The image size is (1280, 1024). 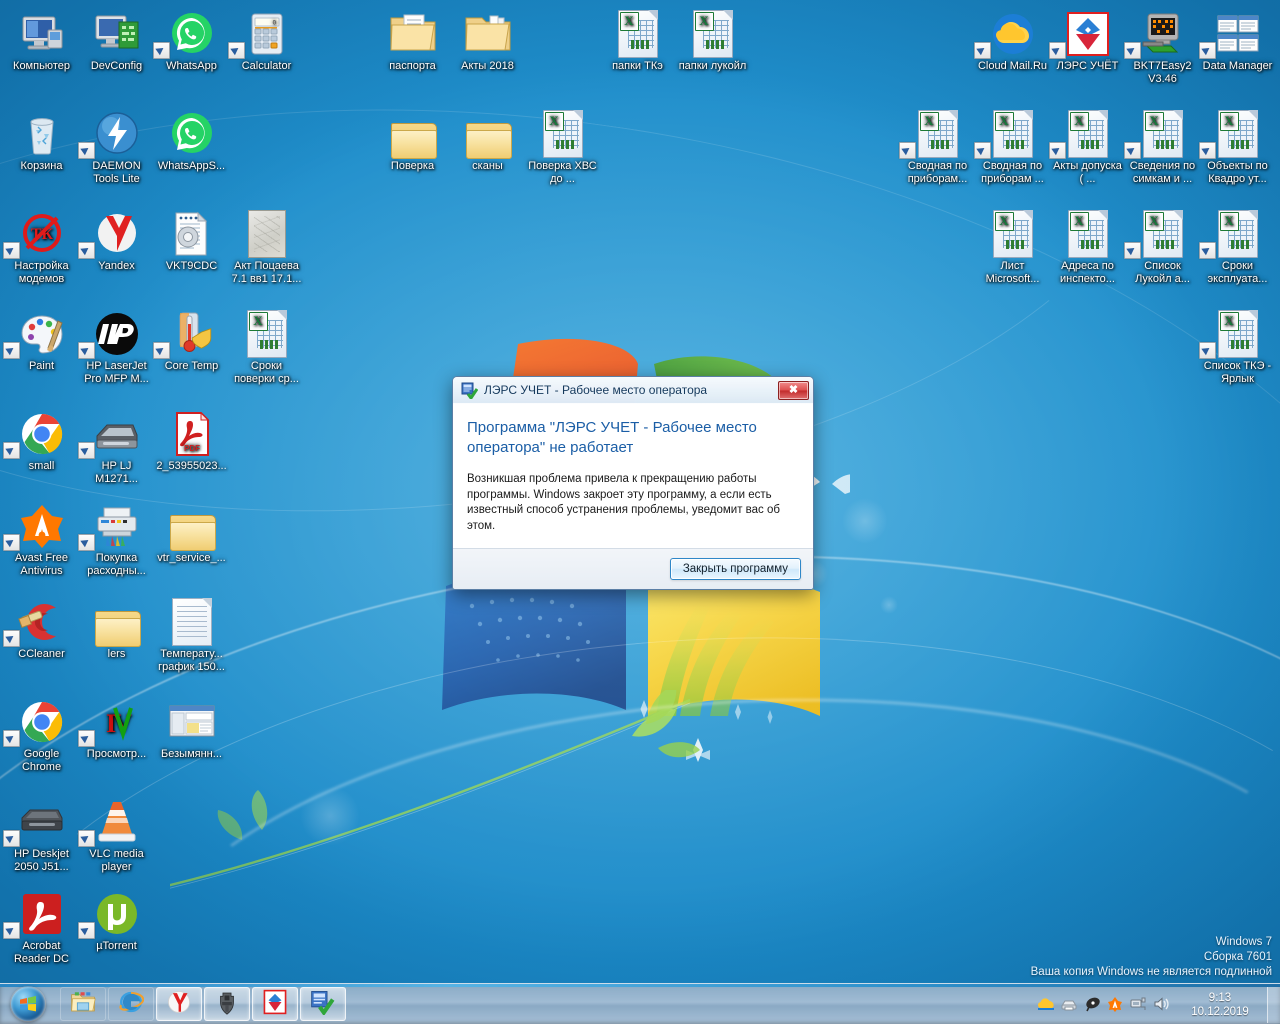 What do you see at coordinates (1115, 1004) in the screenshot?
I see `avast-tray-icon` at bounding box center [1115, 1004].